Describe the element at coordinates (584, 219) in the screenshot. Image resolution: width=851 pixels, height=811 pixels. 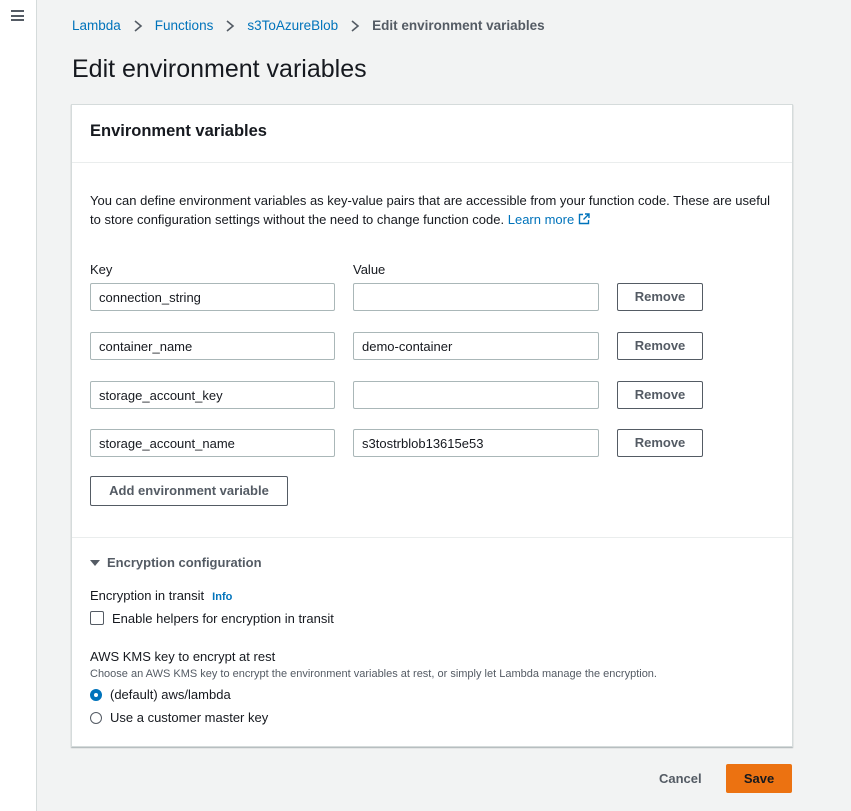
I see `external-link-icon` at that location.